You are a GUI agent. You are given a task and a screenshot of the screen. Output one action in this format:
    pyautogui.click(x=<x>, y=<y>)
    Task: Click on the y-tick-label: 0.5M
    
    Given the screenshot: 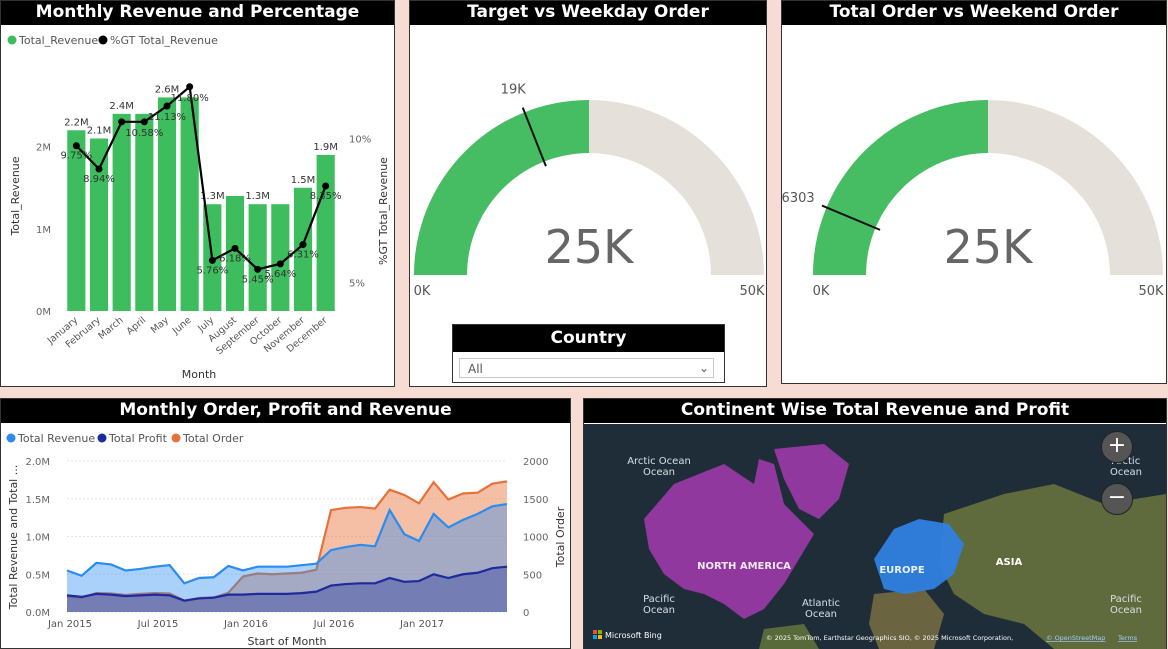 What is the action you would take?
    pyautogui.click(x=37, y=575)
    